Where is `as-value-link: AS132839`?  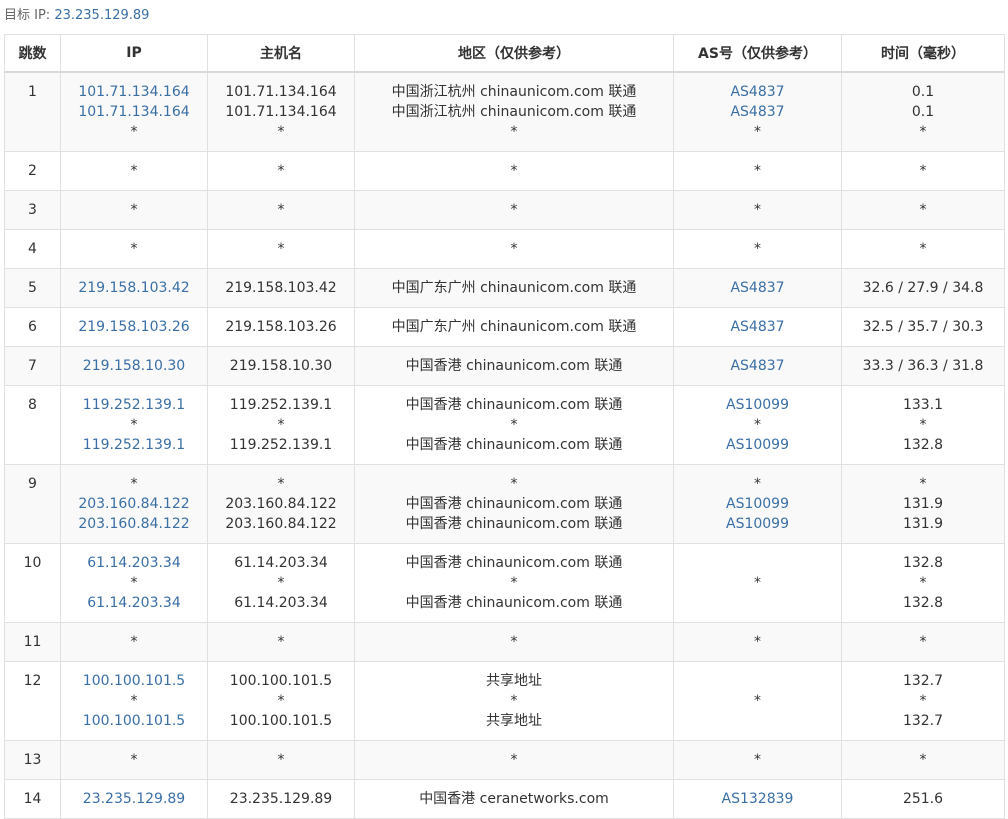 as-value-link: AS132839 is located at coordinates (757, 799).